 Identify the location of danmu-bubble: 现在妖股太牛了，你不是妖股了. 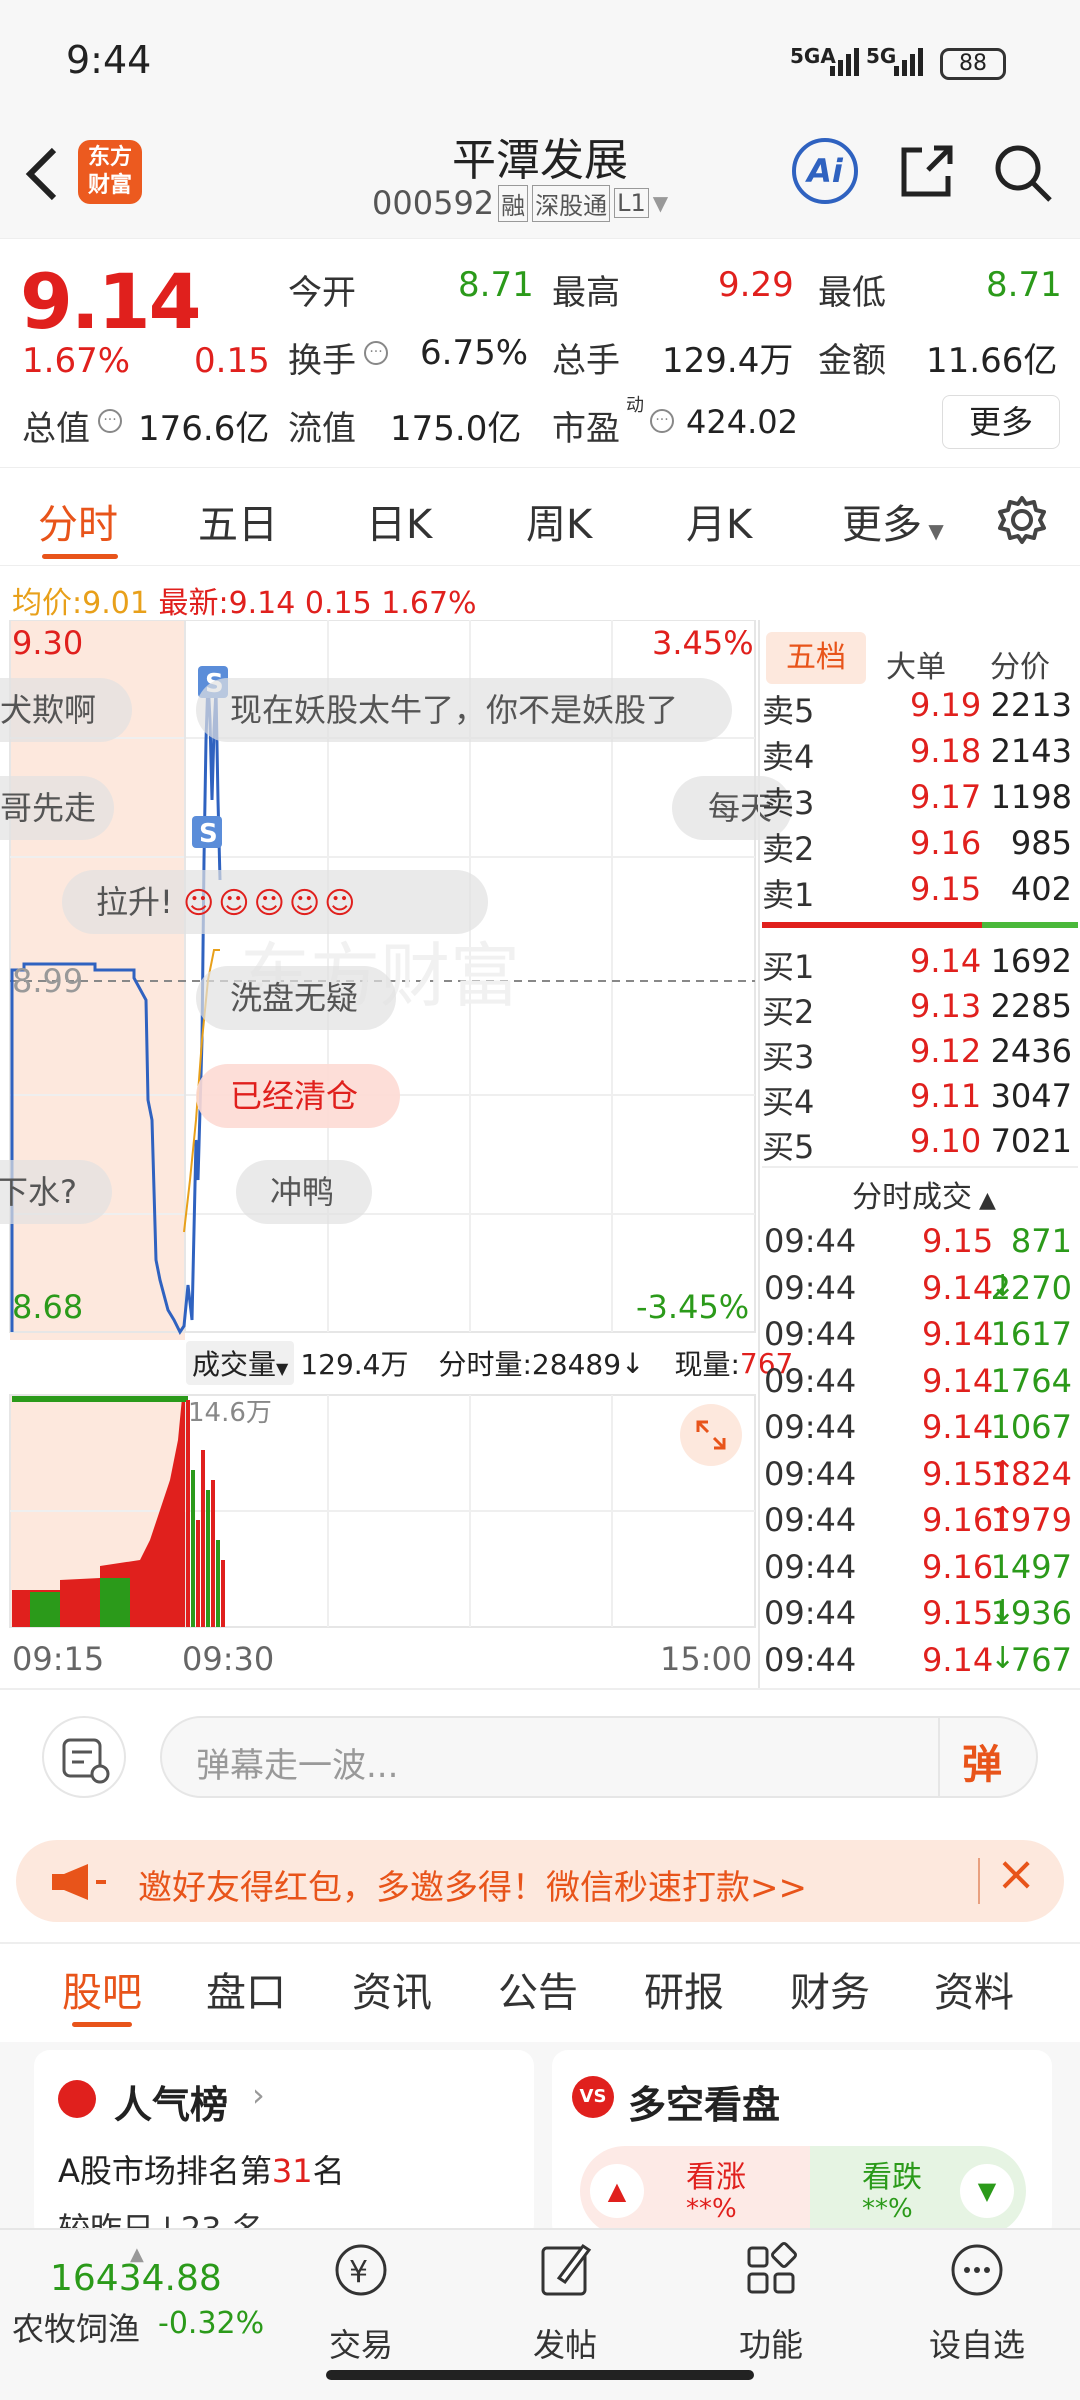
(464, 710).